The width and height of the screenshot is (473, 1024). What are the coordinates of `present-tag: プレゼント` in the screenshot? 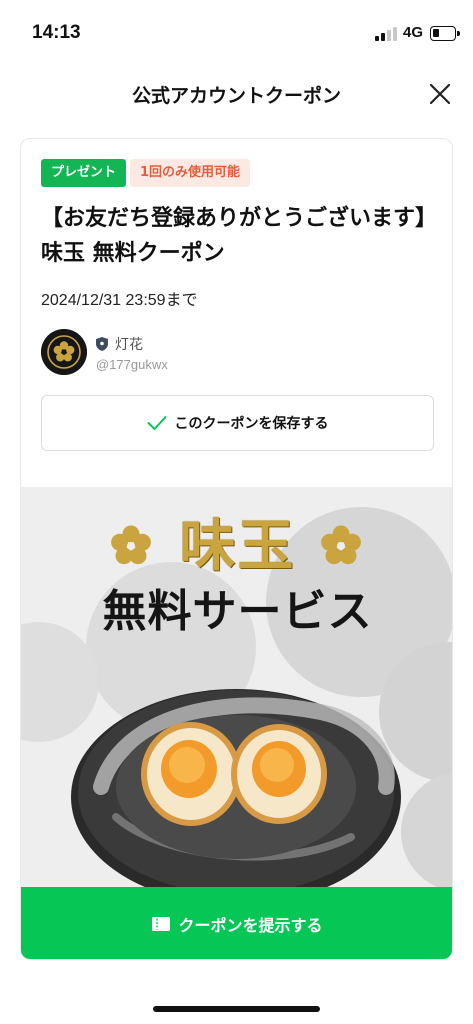 It's located at (84, 173).